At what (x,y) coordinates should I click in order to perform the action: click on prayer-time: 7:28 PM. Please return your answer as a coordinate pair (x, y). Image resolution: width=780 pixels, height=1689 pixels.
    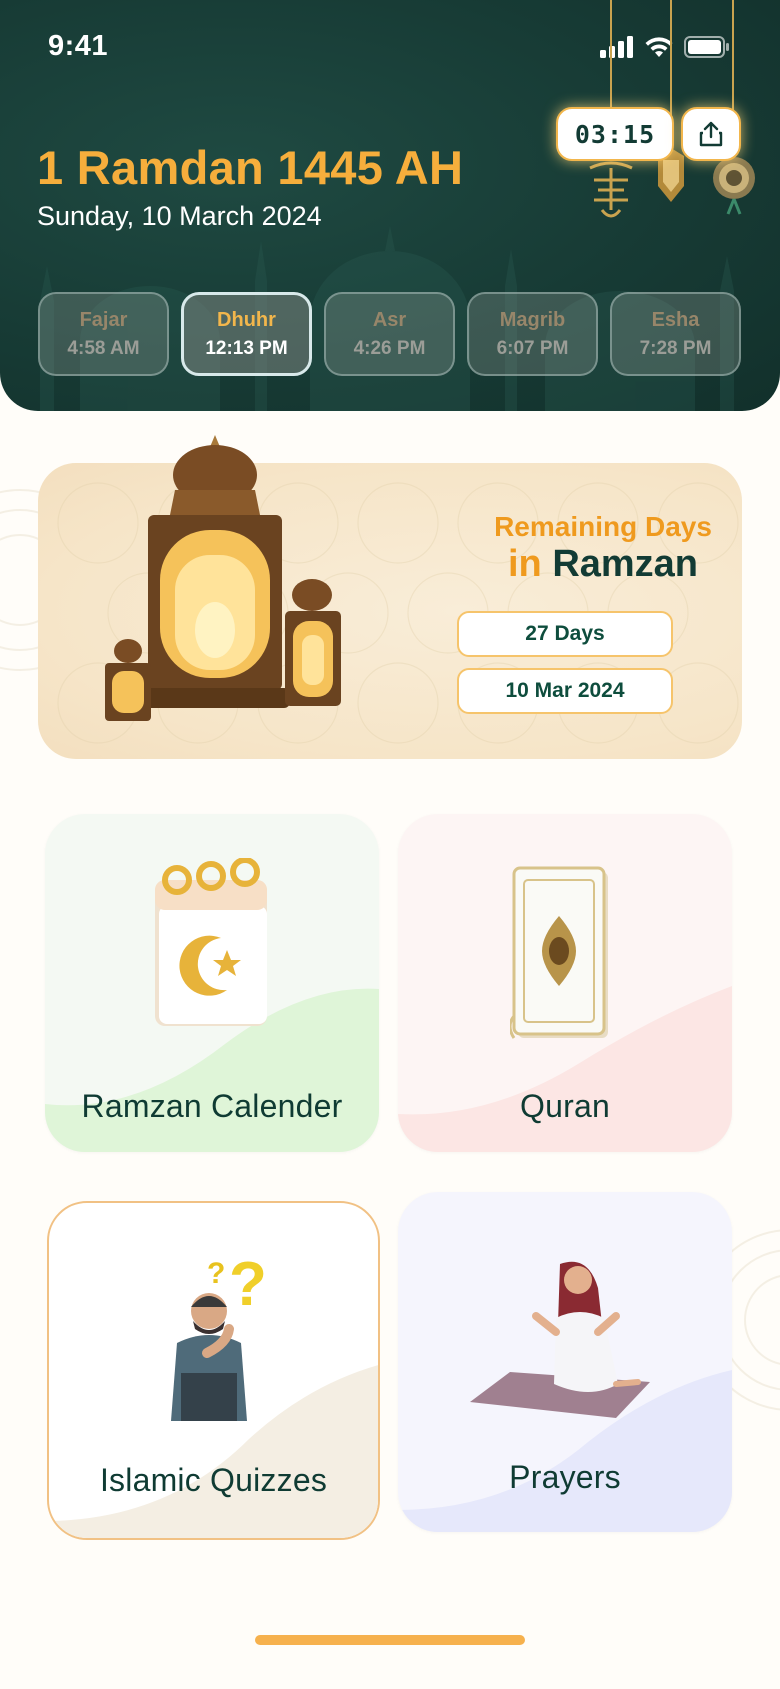
    Looking at the image, I should click on (675, 348).